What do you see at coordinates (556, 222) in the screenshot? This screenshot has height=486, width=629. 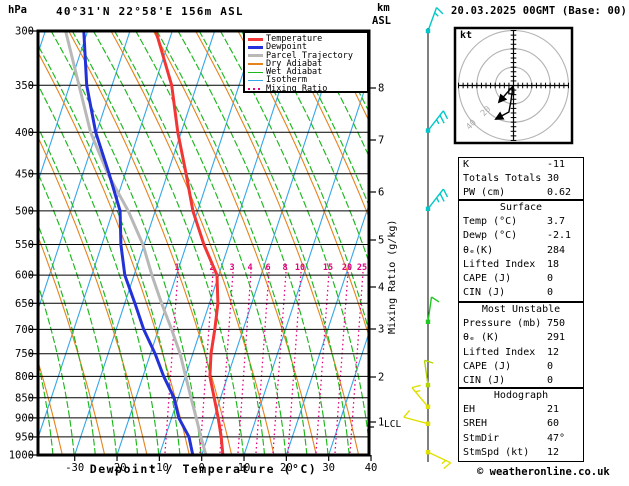 I see `table-row-value: 3.7` at bounding box center [556, 222].